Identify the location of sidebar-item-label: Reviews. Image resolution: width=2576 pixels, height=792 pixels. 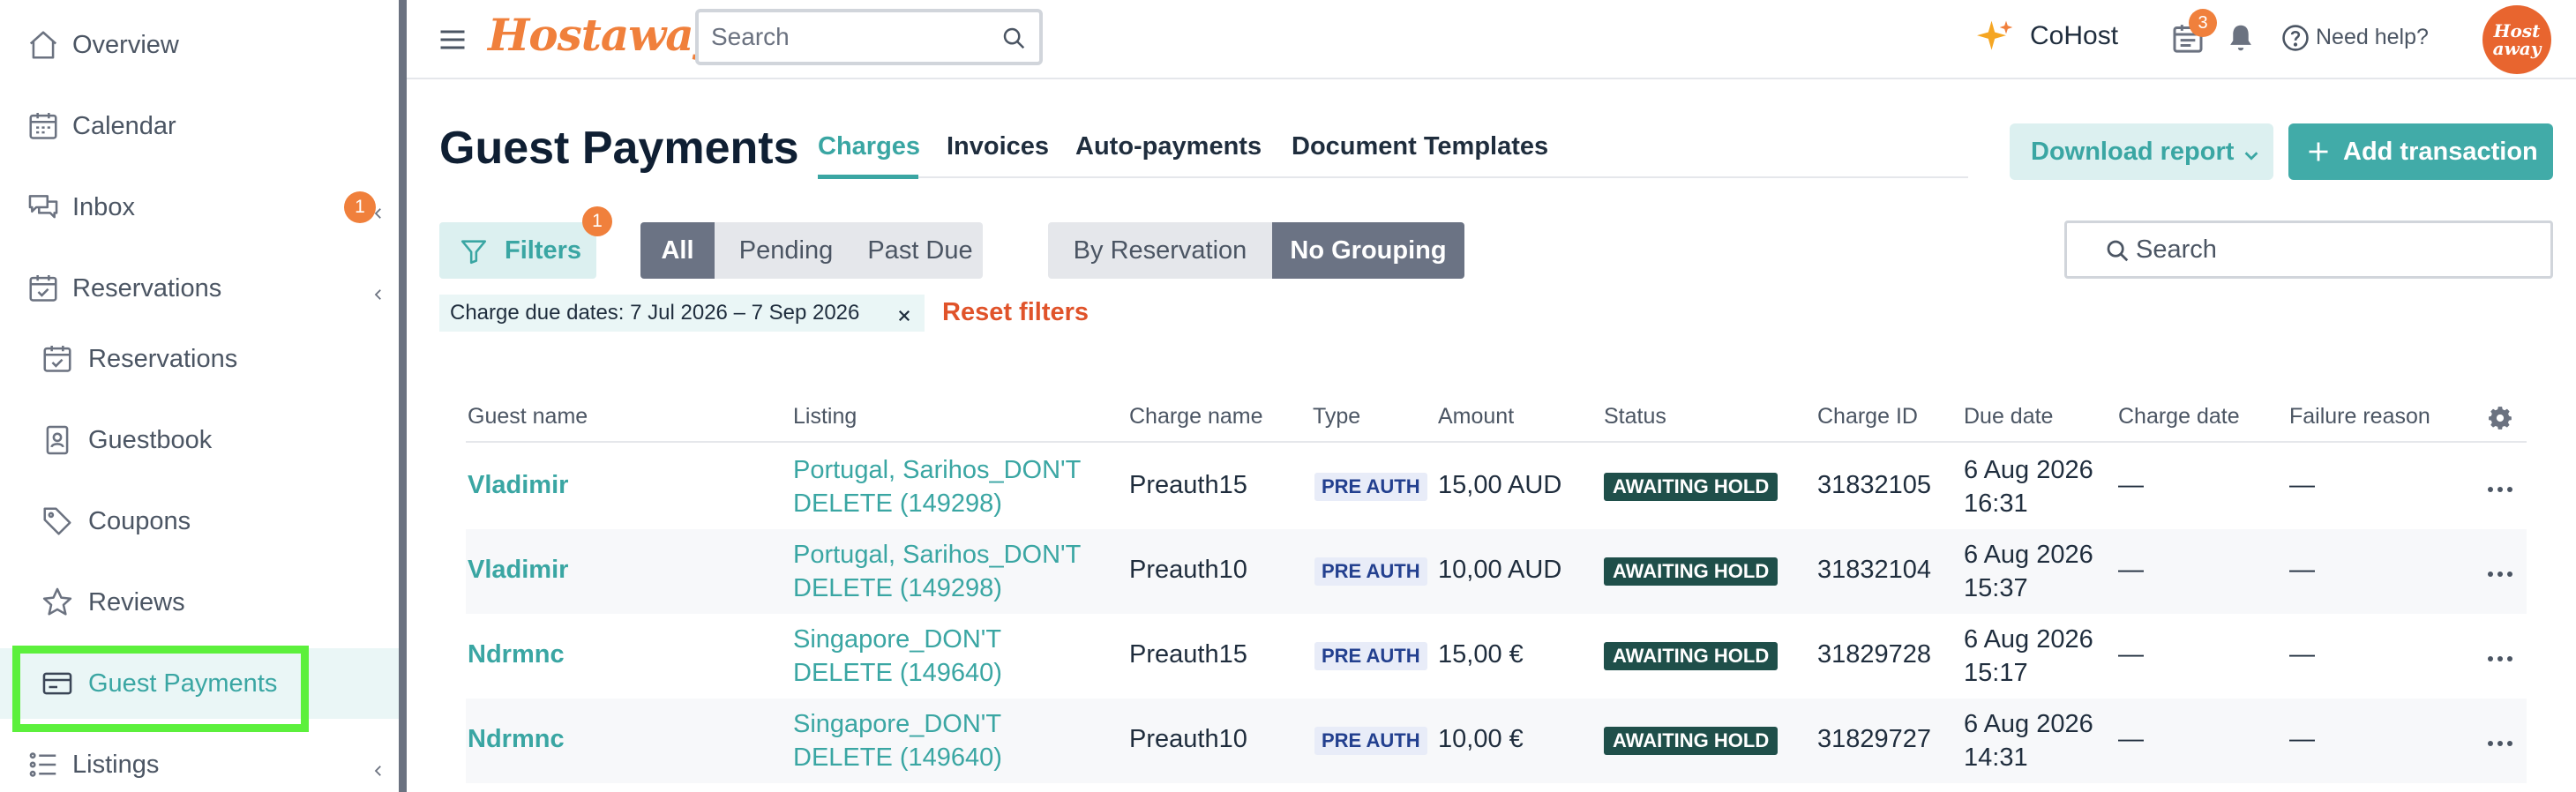
(136, 601).